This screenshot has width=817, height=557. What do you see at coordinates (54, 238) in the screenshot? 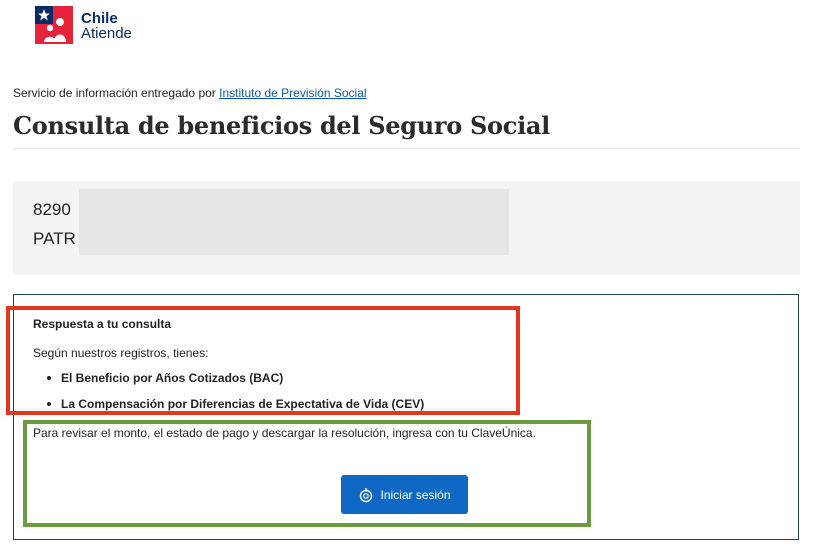
I see `user-name: PATR` at bounding box center [54, 238].